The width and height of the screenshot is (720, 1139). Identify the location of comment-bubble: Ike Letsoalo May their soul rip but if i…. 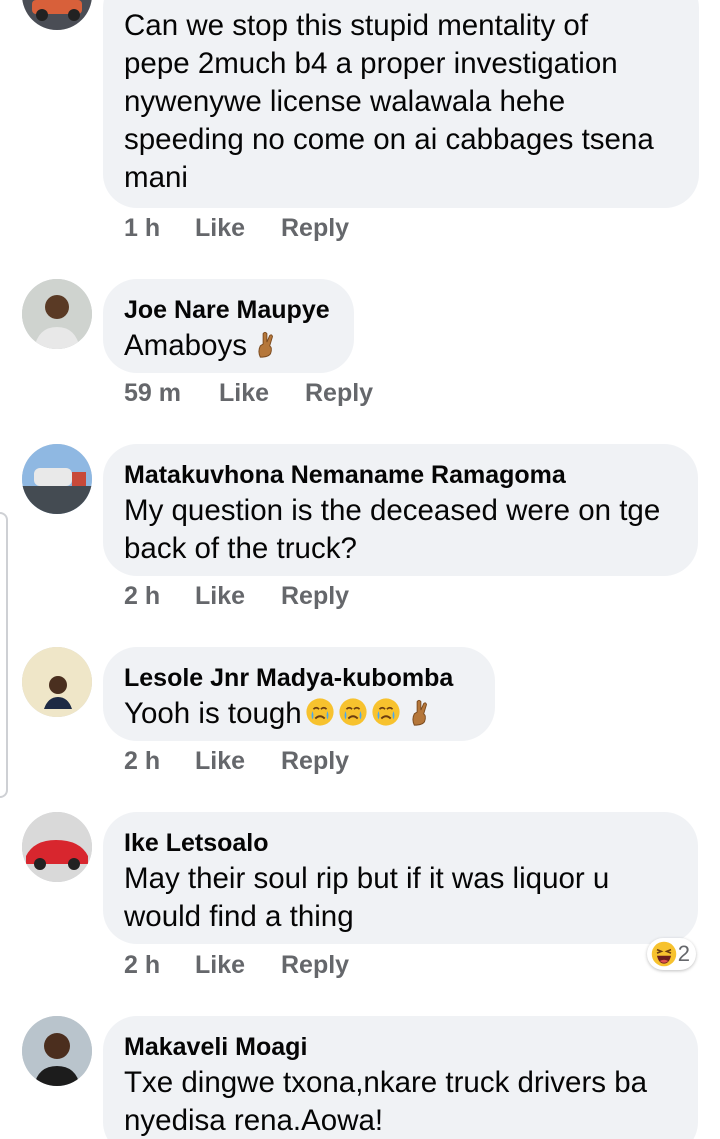
(400, 878).